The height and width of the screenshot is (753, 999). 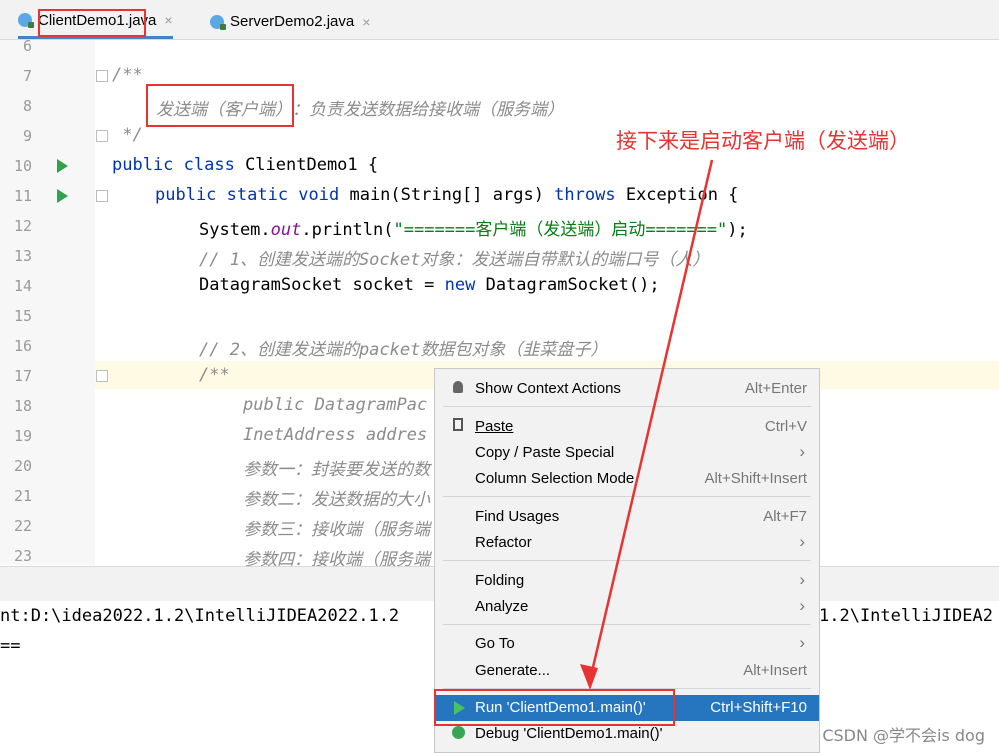 What do you see at coordinates (589, 677) in the screenshot?
I see `arrow-head` at bounding box center [589, 677].